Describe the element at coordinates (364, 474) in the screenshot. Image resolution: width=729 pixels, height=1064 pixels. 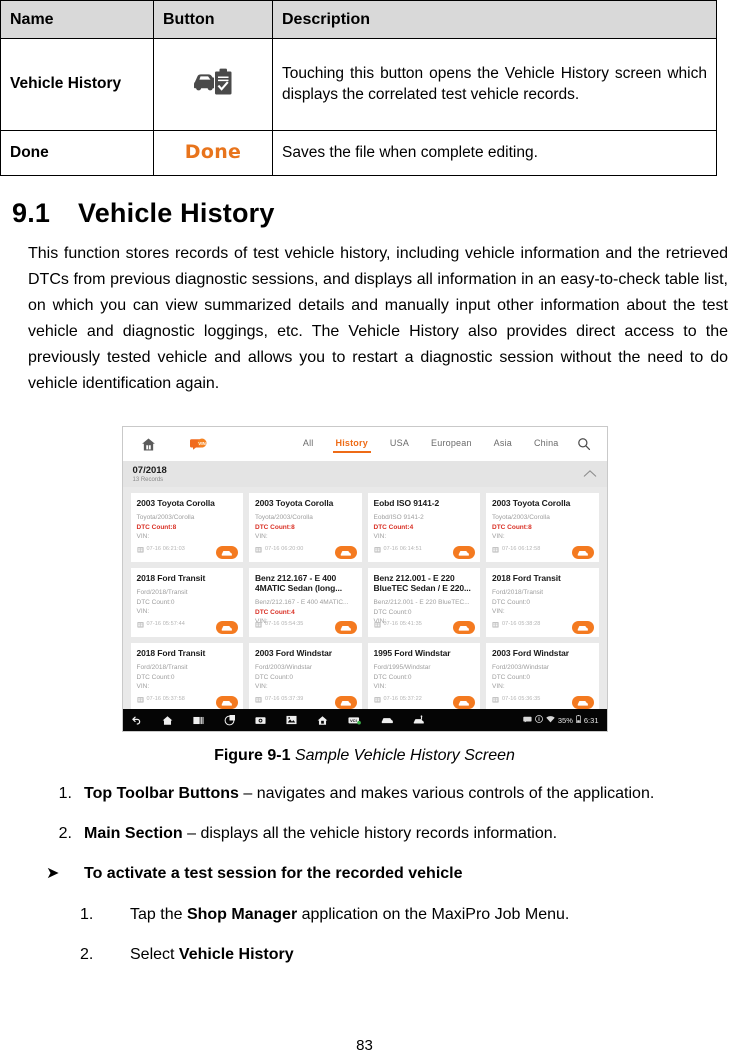
I see `date-group-header: 07/2018 13 Records` at that location.